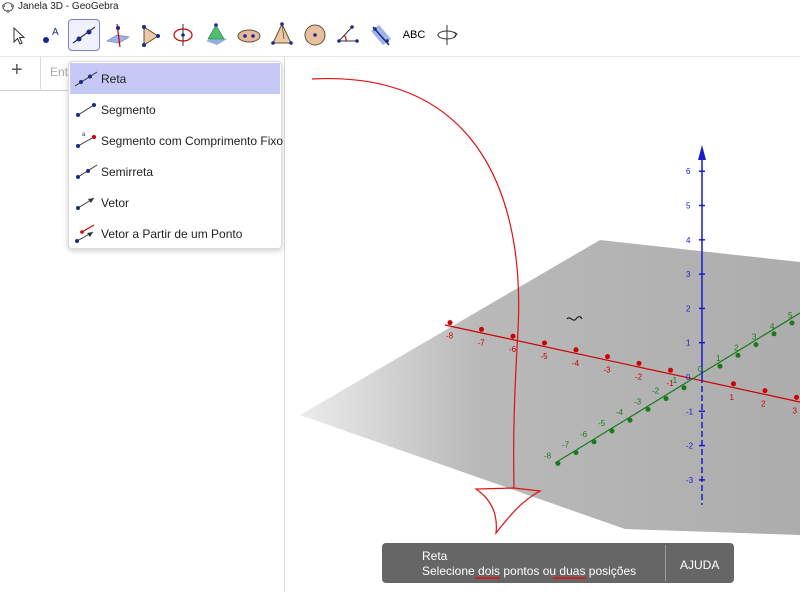  I want to click on z-tick-label: 1, so click(688, 343).